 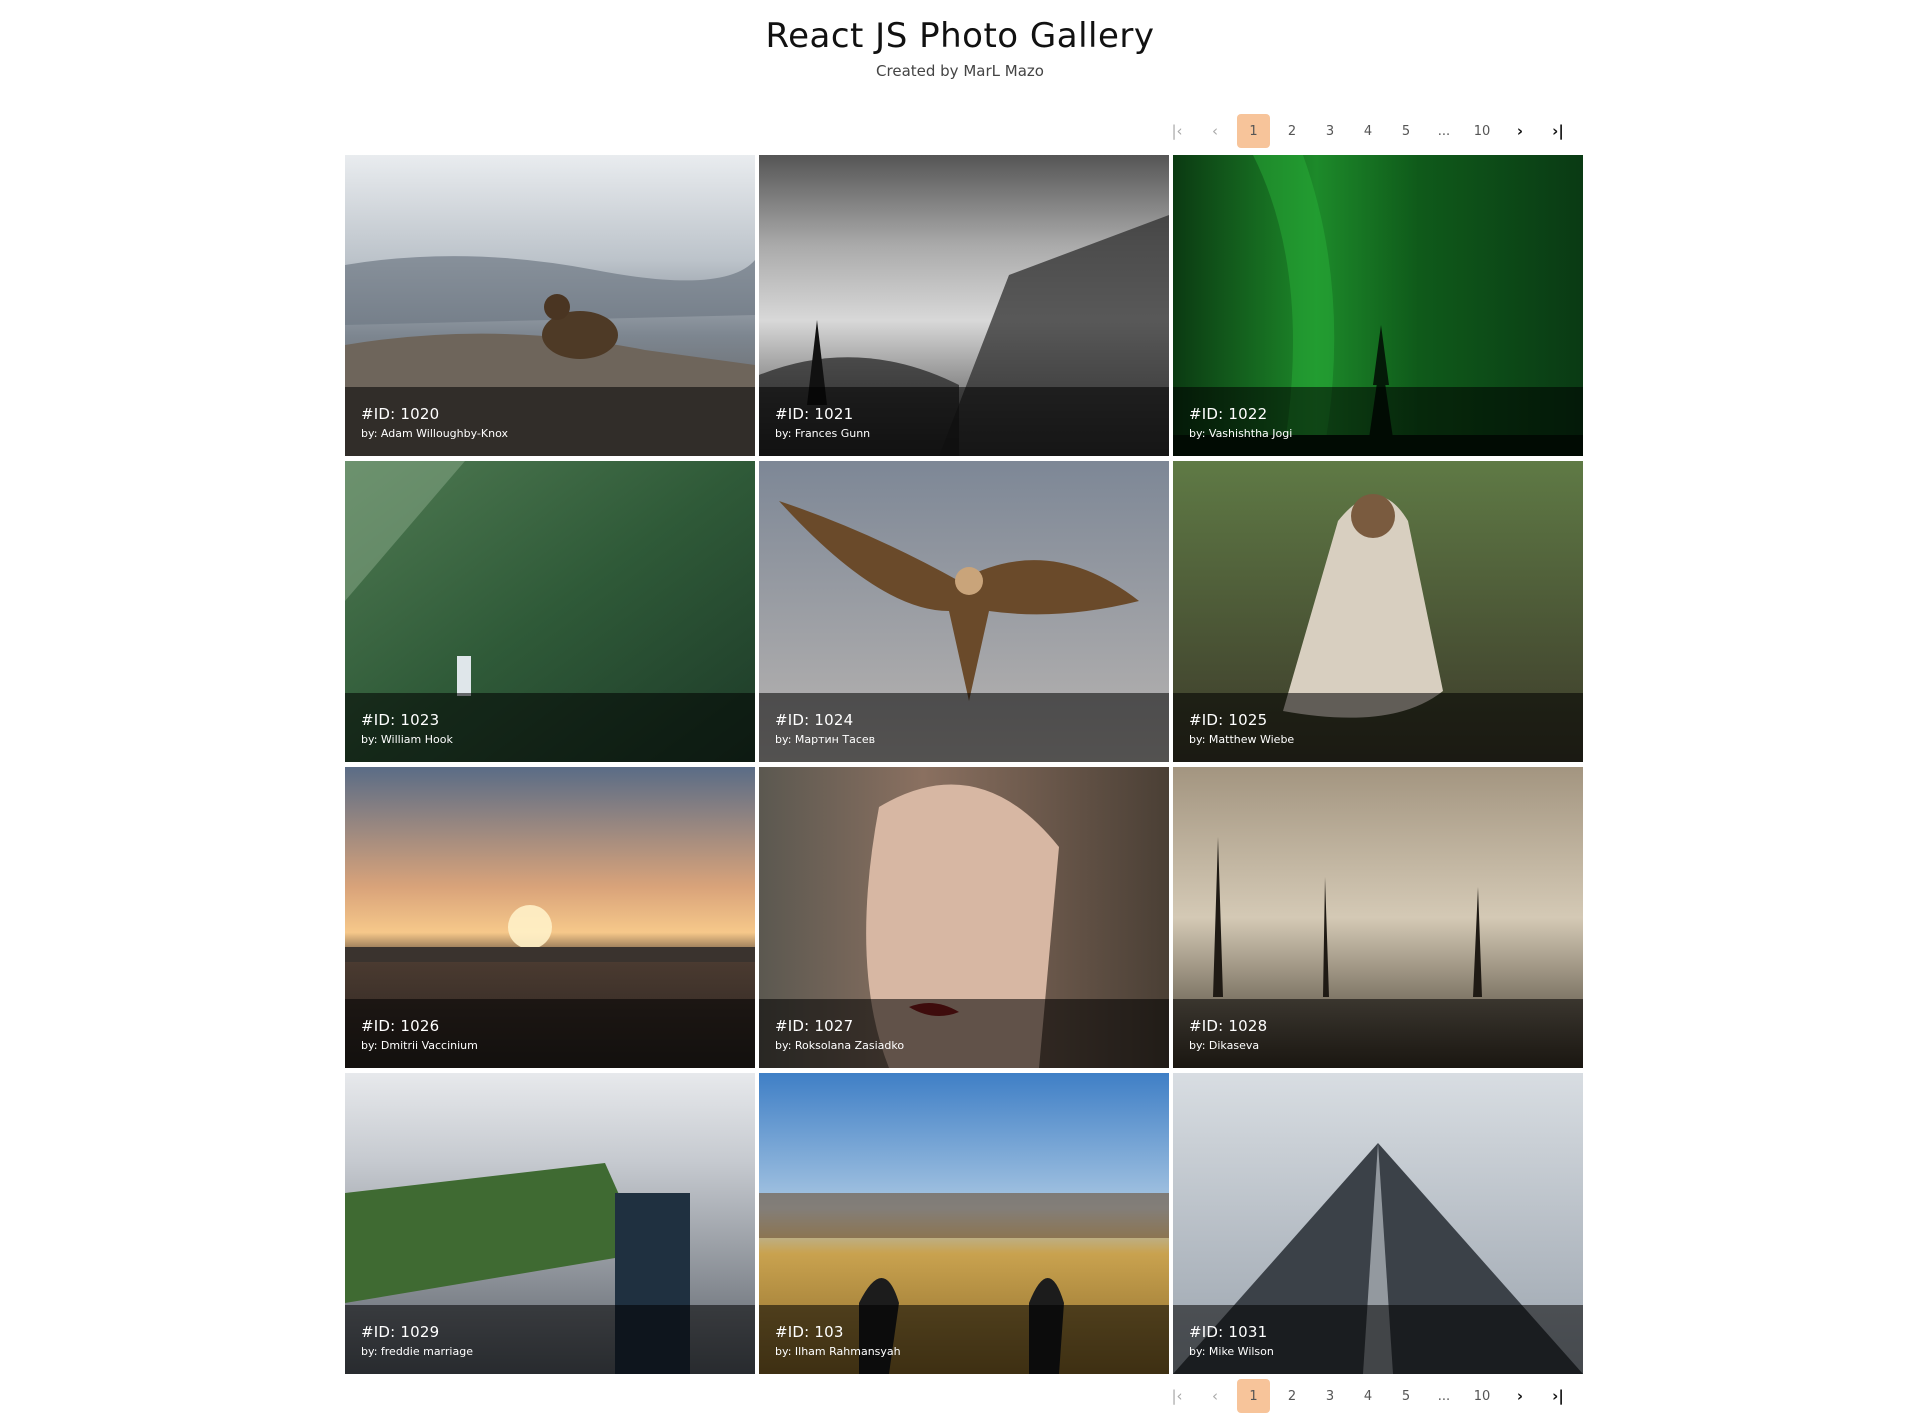 I want to click on photo-author: by: Matthew Wiebe, so click(x=1242, y=739).